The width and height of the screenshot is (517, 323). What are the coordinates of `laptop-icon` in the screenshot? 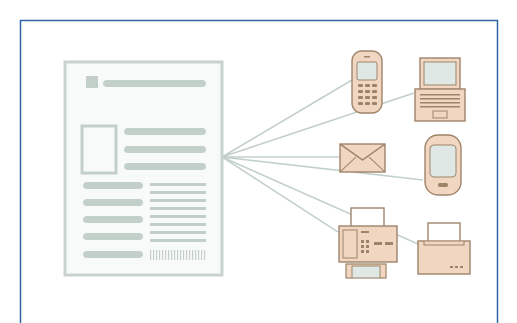 It's located at (440, 89).